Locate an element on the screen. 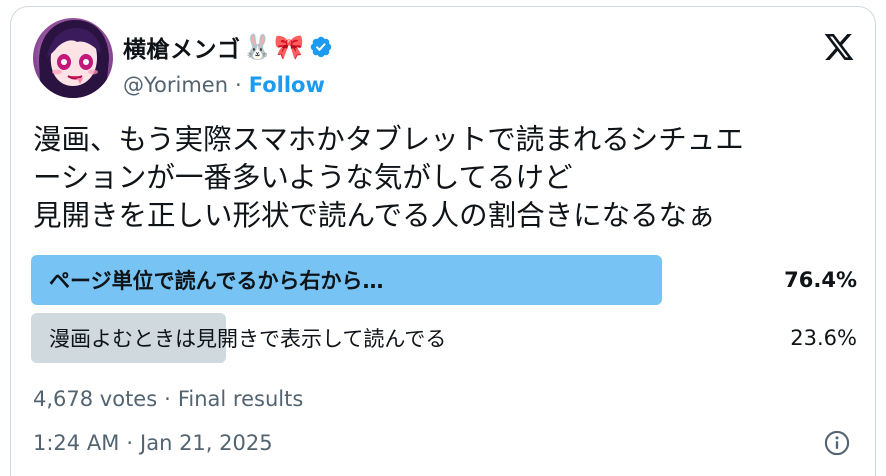 Image resolution: width=886 pixels, height=476 pixels. avatar is located at coordinates (73, 58).